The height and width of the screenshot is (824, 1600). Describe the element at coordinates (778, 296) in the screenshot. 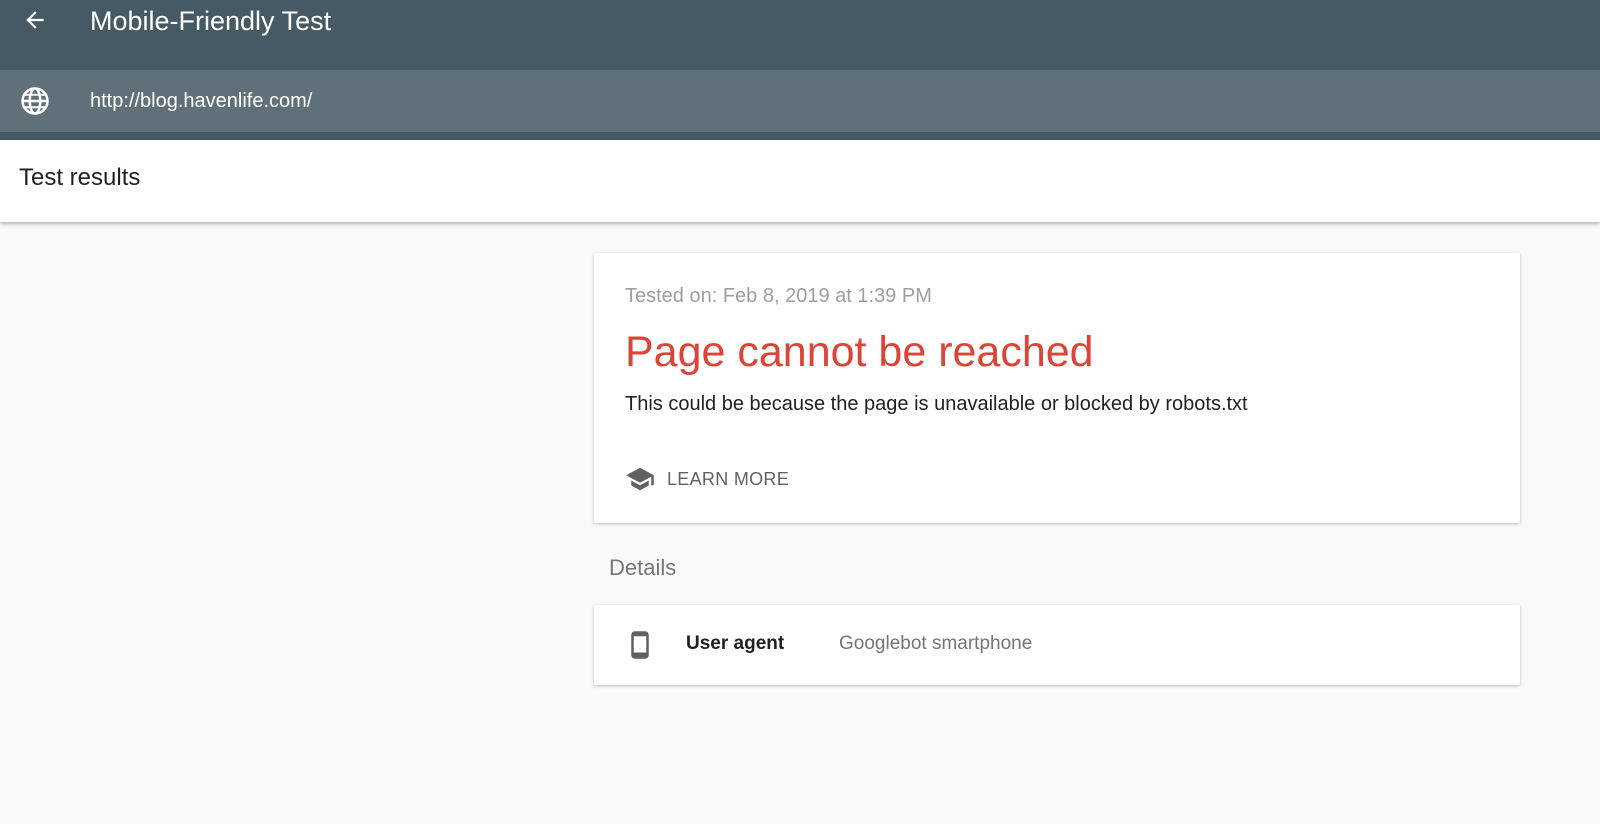

I see `tested-on-timestamp: Tested on: Feb 8, 2019 at 1:39 PM` at that location.